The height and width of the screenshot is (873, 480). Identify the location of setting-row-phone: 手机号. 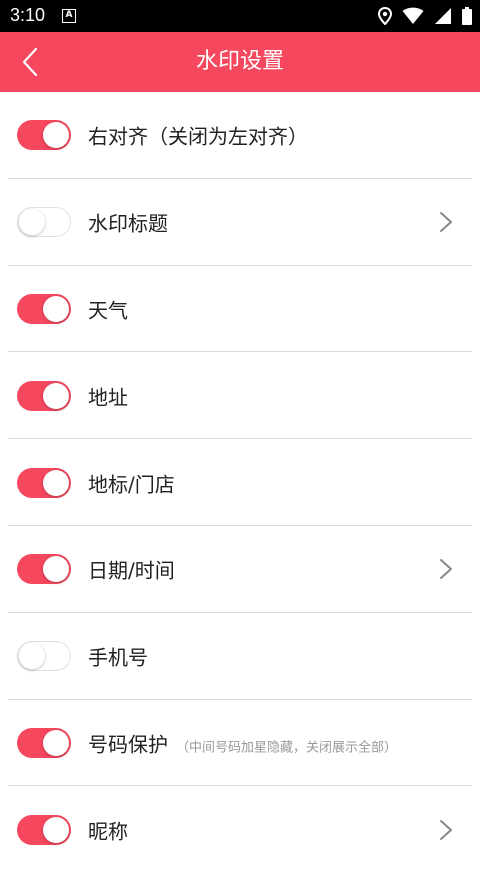
(240, 656).